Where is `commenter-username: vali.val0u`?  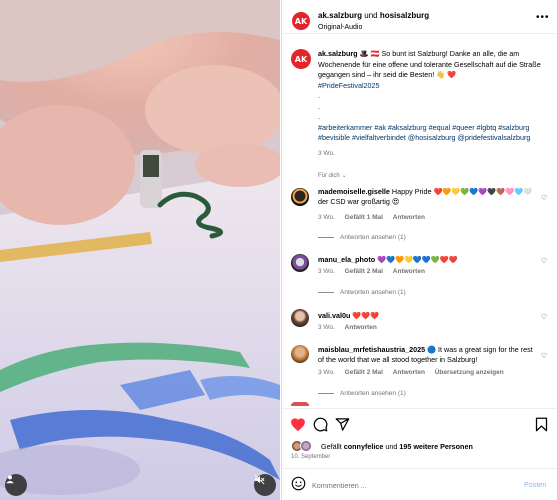
commenter-username: vali.val0u is located at coordinates (334, 315).